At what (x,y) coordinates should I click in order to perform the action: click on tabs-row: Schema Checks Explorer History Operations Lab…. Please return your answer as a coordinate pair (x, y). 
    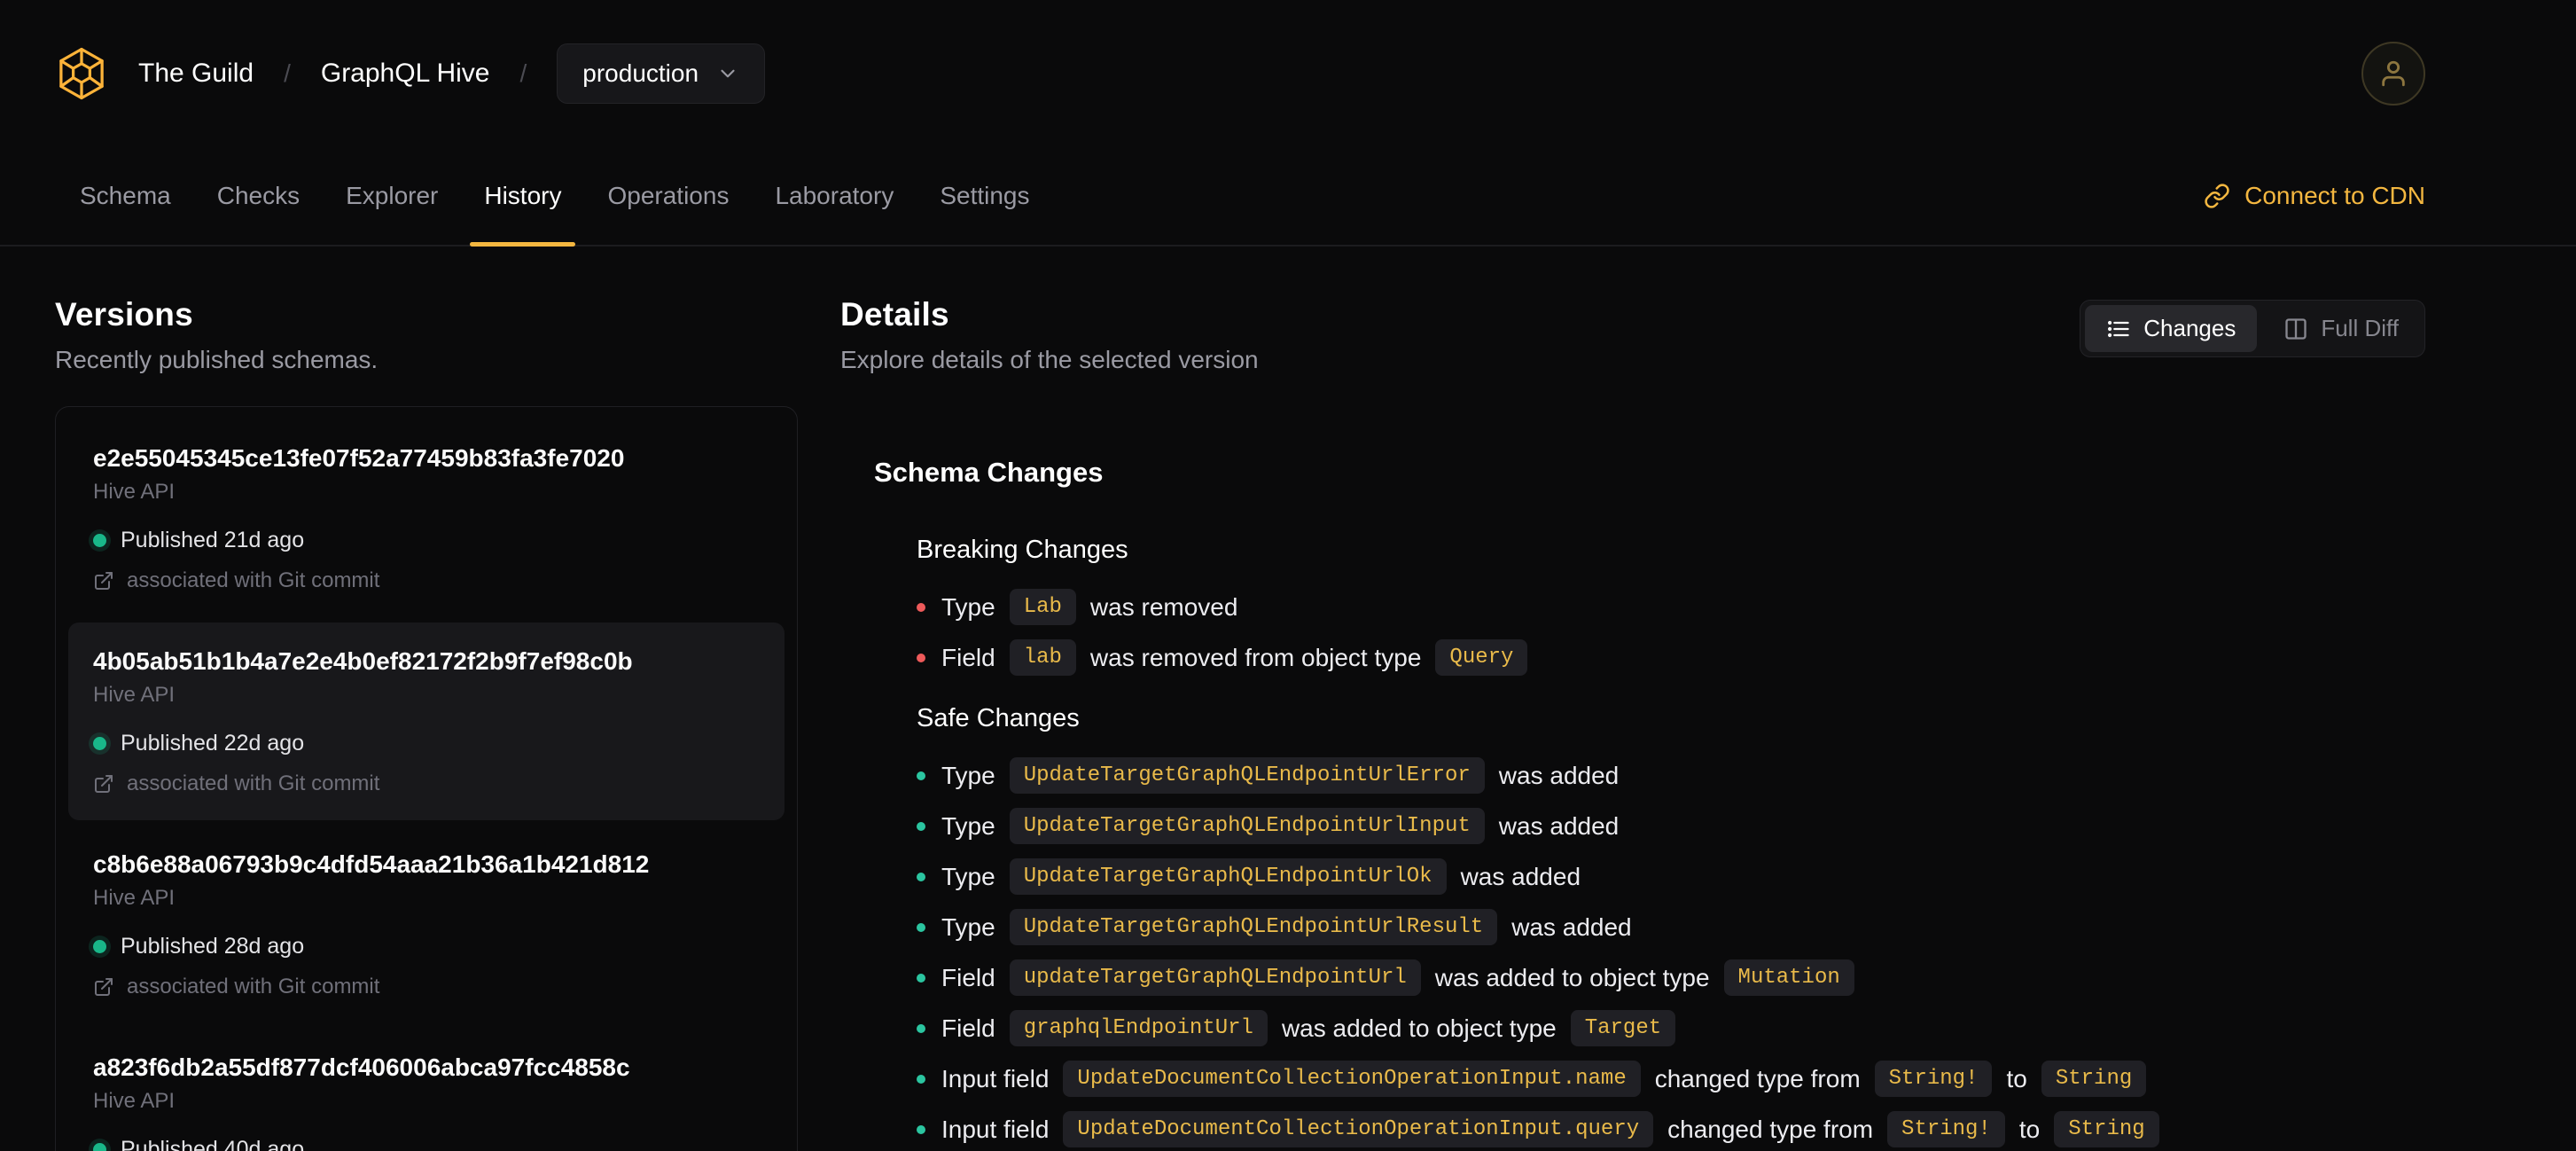
    Looking at the image, I should click on (1288, 197).